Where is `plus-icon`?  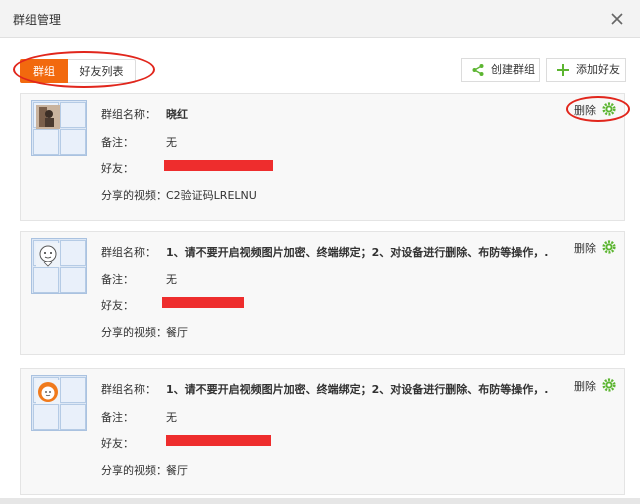 plus-icon is located at coordinates (563, 70).